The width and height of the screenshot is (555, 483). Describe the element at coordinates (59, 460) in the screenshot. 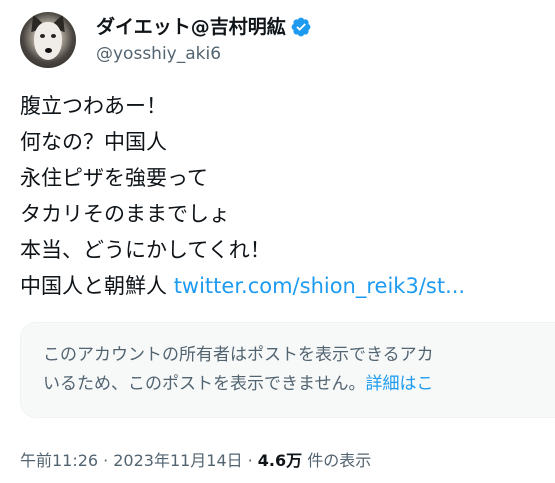

I see `tweet-time: 午前11:26` at that location.